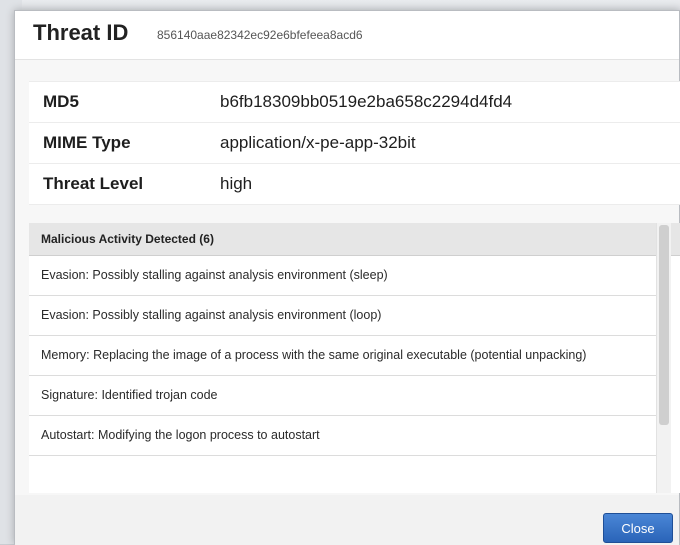 The width and height of the screenshot is (680, 545). Describe the element at coordinates (260, 35) in the screenshot. I see `threat-id-value: 856140aae82342ec92e6bfefeea8acd6` at that location.